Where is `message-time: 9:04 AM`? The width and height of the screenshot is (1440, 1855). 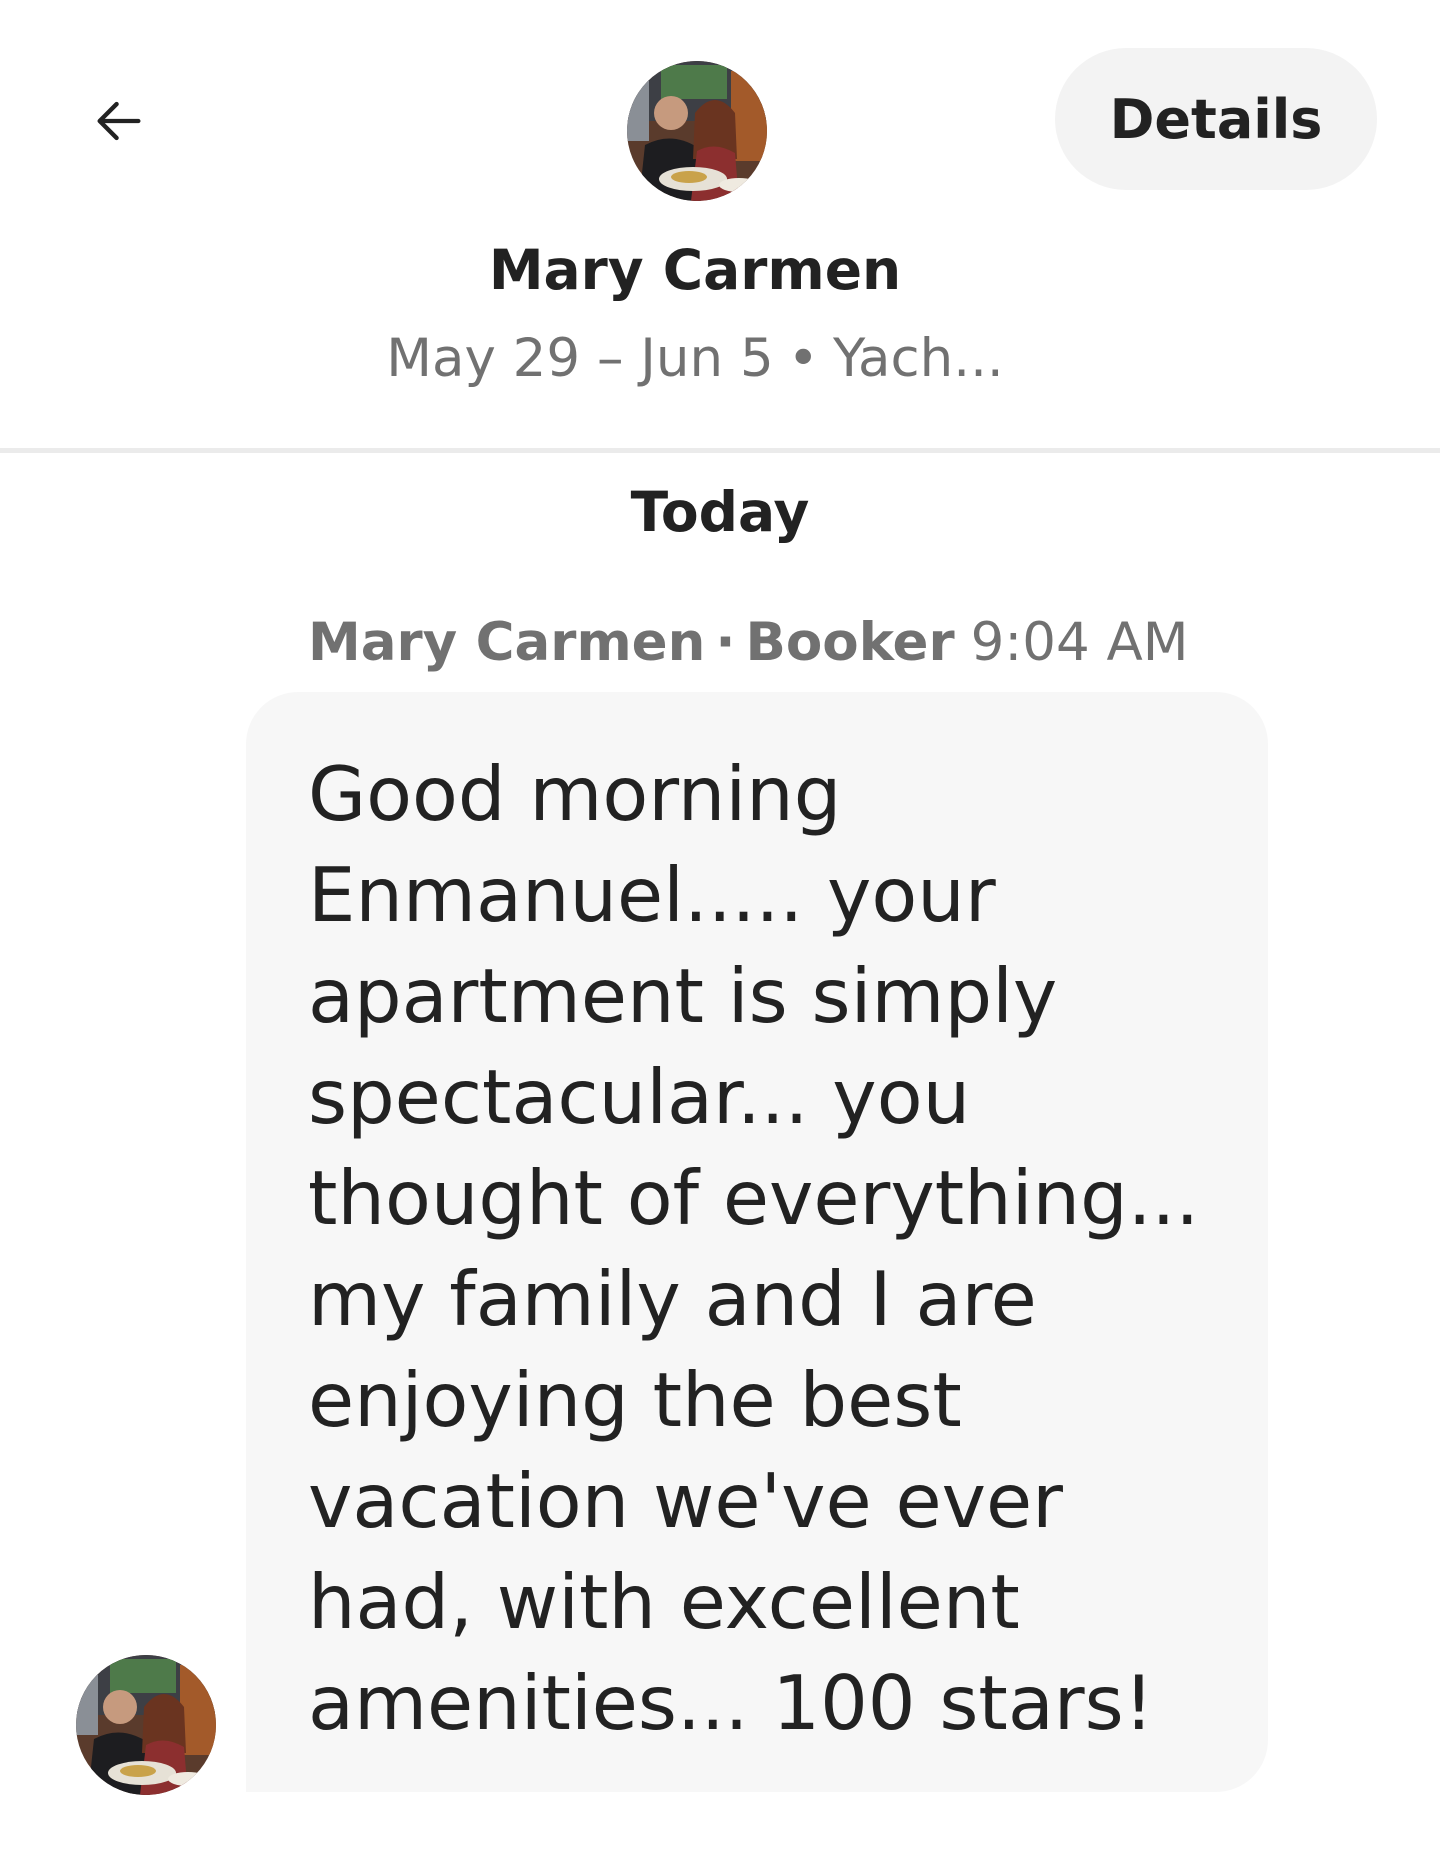
message-time: 9:04 AM is located at coordinates (1079, 642).